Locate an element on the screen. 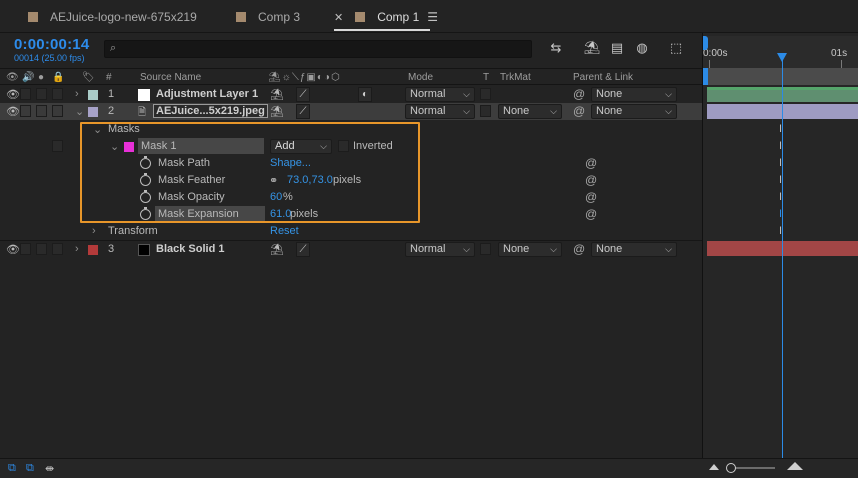 The width and height of the screenshot is (858, 478). layer-switches-toggle-icon: ⧉ is located at coordinates (12, 468).